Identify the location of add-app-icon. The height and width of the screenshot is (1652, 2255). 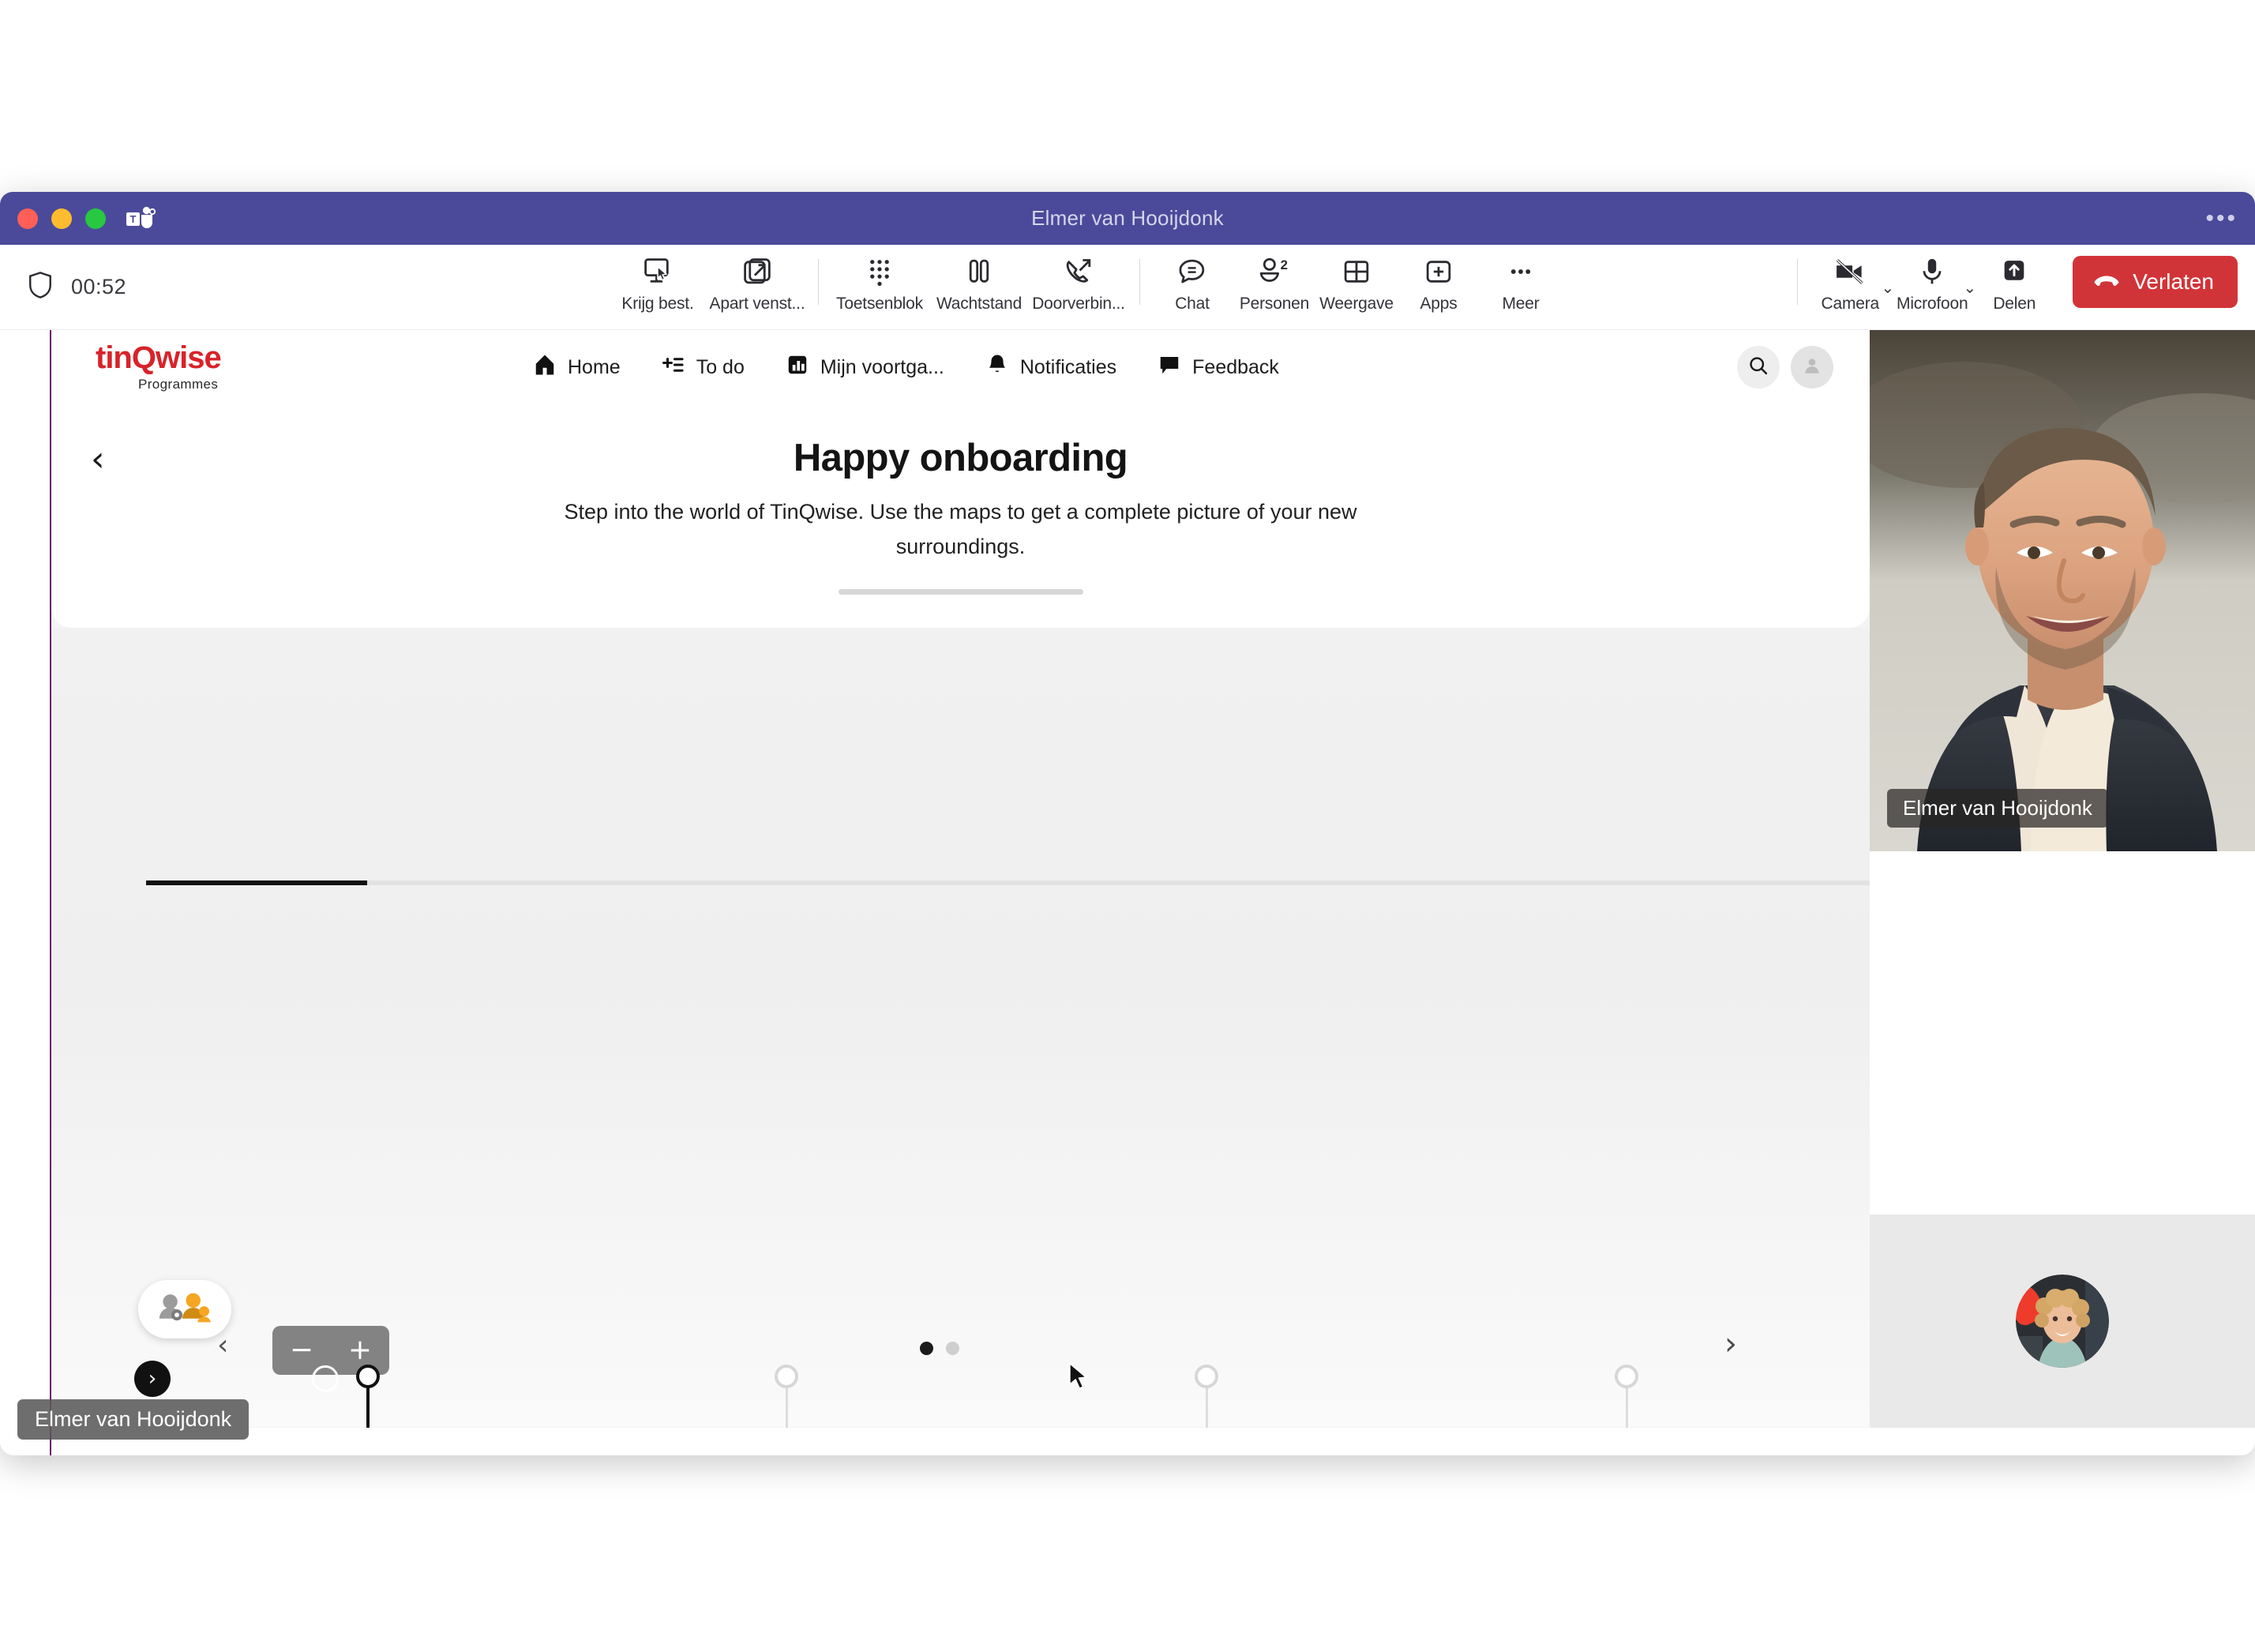
(1438, 271).